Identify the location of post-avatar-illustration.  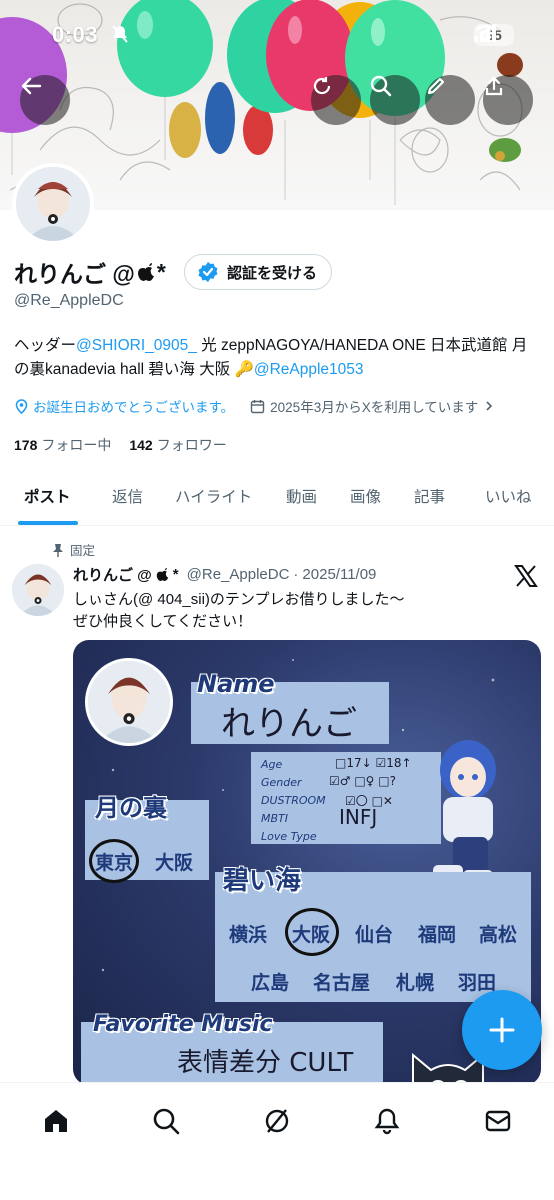
(38, 590).